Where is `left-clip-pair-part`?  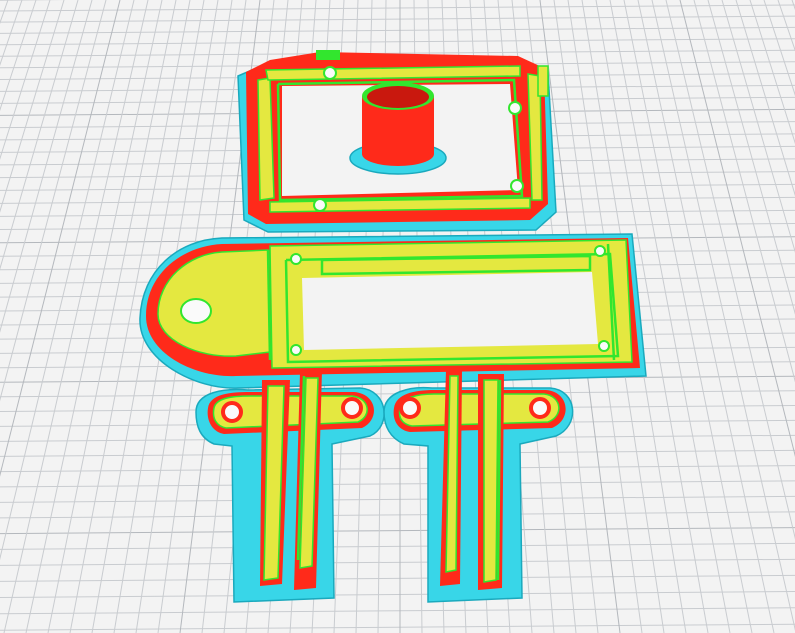
left-clip-pair-part is located at coordinates (290, 486).